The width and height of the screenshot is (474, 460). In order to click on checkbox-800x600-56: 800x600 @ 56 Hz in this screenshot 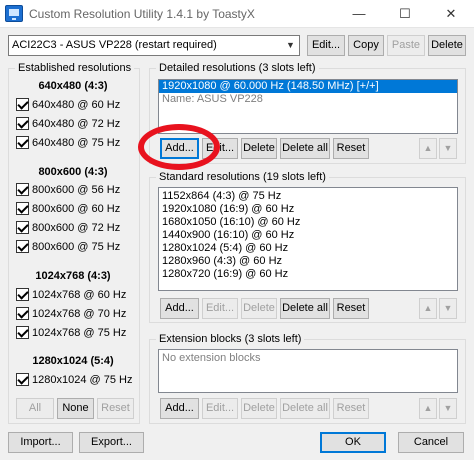, I will do `click(68, 189)`.